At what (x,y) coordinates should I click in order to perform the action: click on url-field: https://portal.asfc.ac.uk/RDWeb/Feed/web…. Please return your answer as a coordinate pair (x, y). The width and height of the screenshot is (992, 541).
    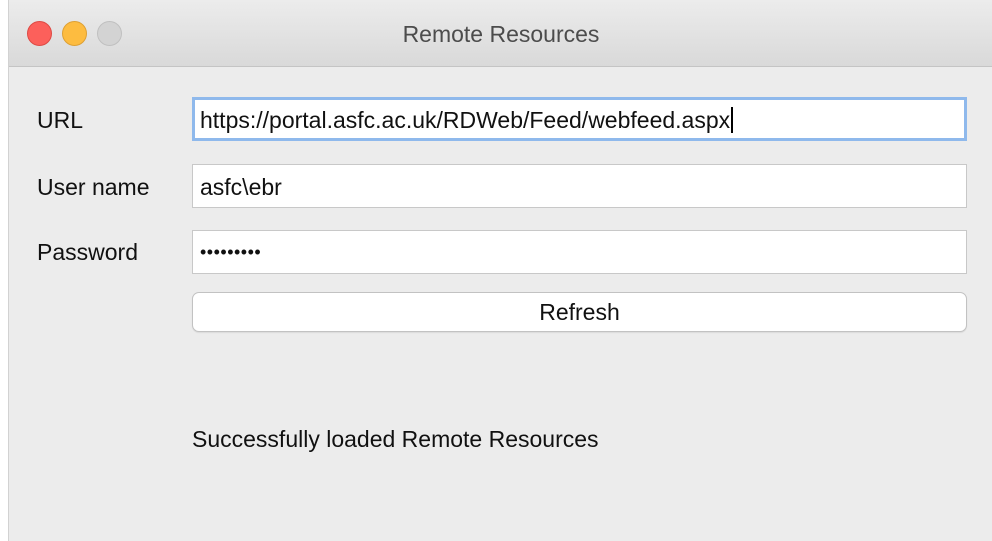
    Looking at the image, I should click on (579, 119).